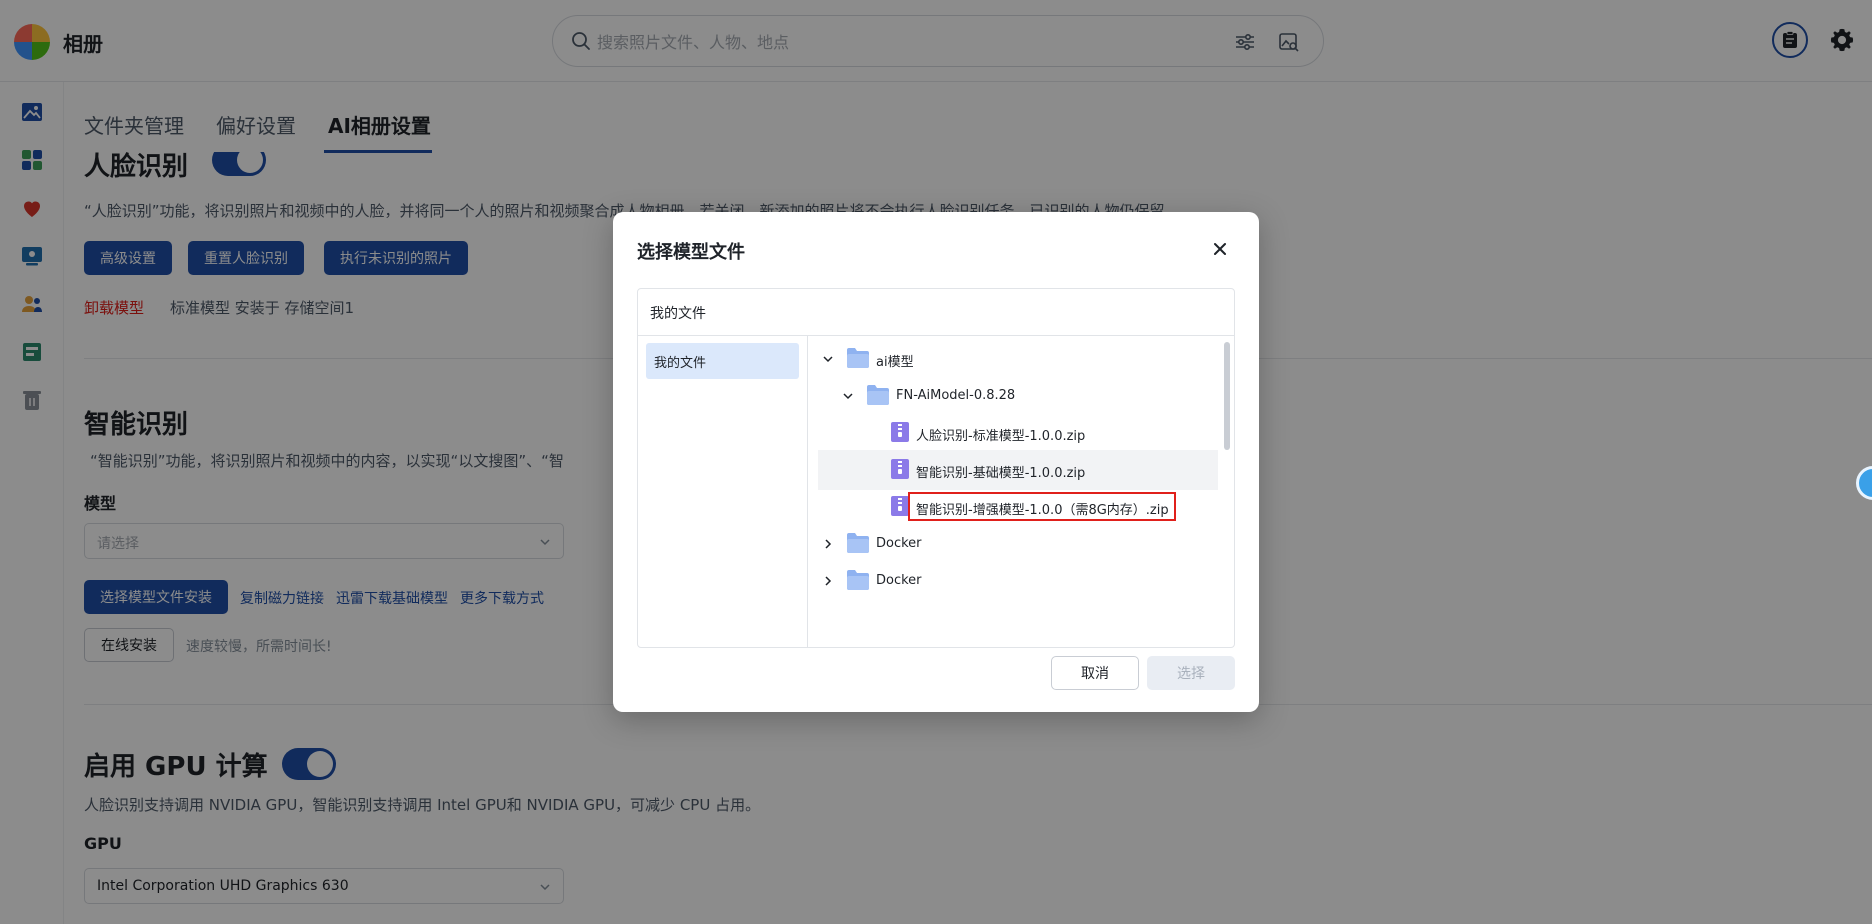 Image resolution: width=1872 pixels, height=924 pixels. I want to click on location-pane: 我的文件, so click(723, 491).